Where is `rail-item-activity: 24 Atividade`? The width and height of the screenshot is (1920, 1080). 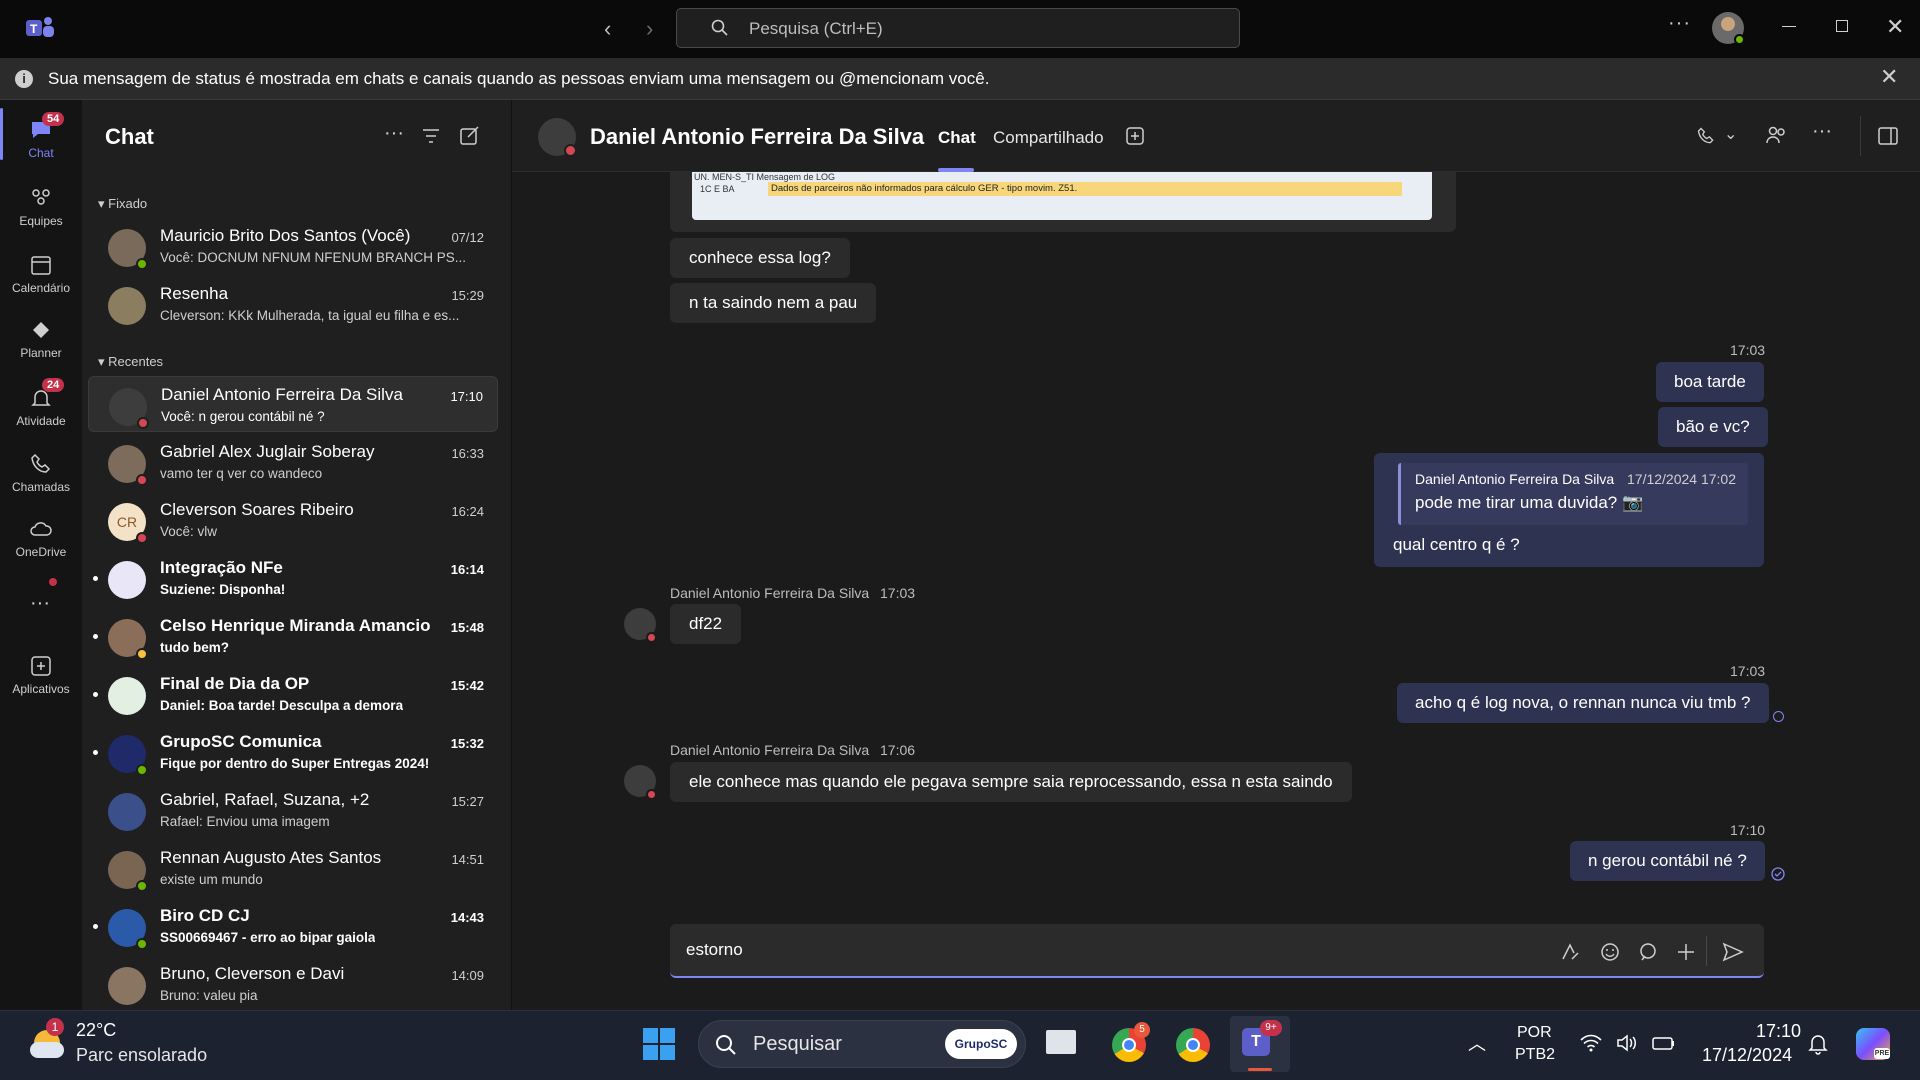
rail-item-activity: 24 Atividade is located at coordinates (41, 405).